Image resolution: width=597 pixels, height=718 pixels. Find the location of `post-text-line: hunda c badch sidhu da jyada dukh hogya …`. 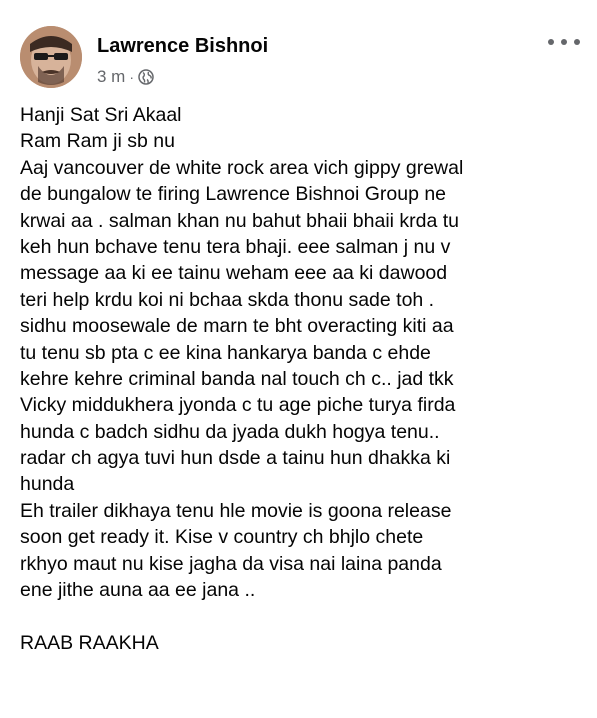

post-text-line: hunda c badch sidhu da jyada dukh hogya … is located at coordinates (230, 431).